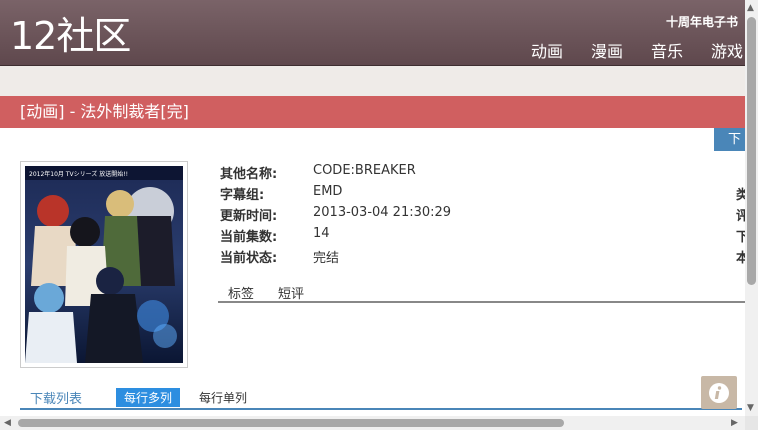  What do you see at coordinates (702, 21) in the screenshot?
I see `anniversary-link: 十周年电子书` at bounding box center [702, 21].